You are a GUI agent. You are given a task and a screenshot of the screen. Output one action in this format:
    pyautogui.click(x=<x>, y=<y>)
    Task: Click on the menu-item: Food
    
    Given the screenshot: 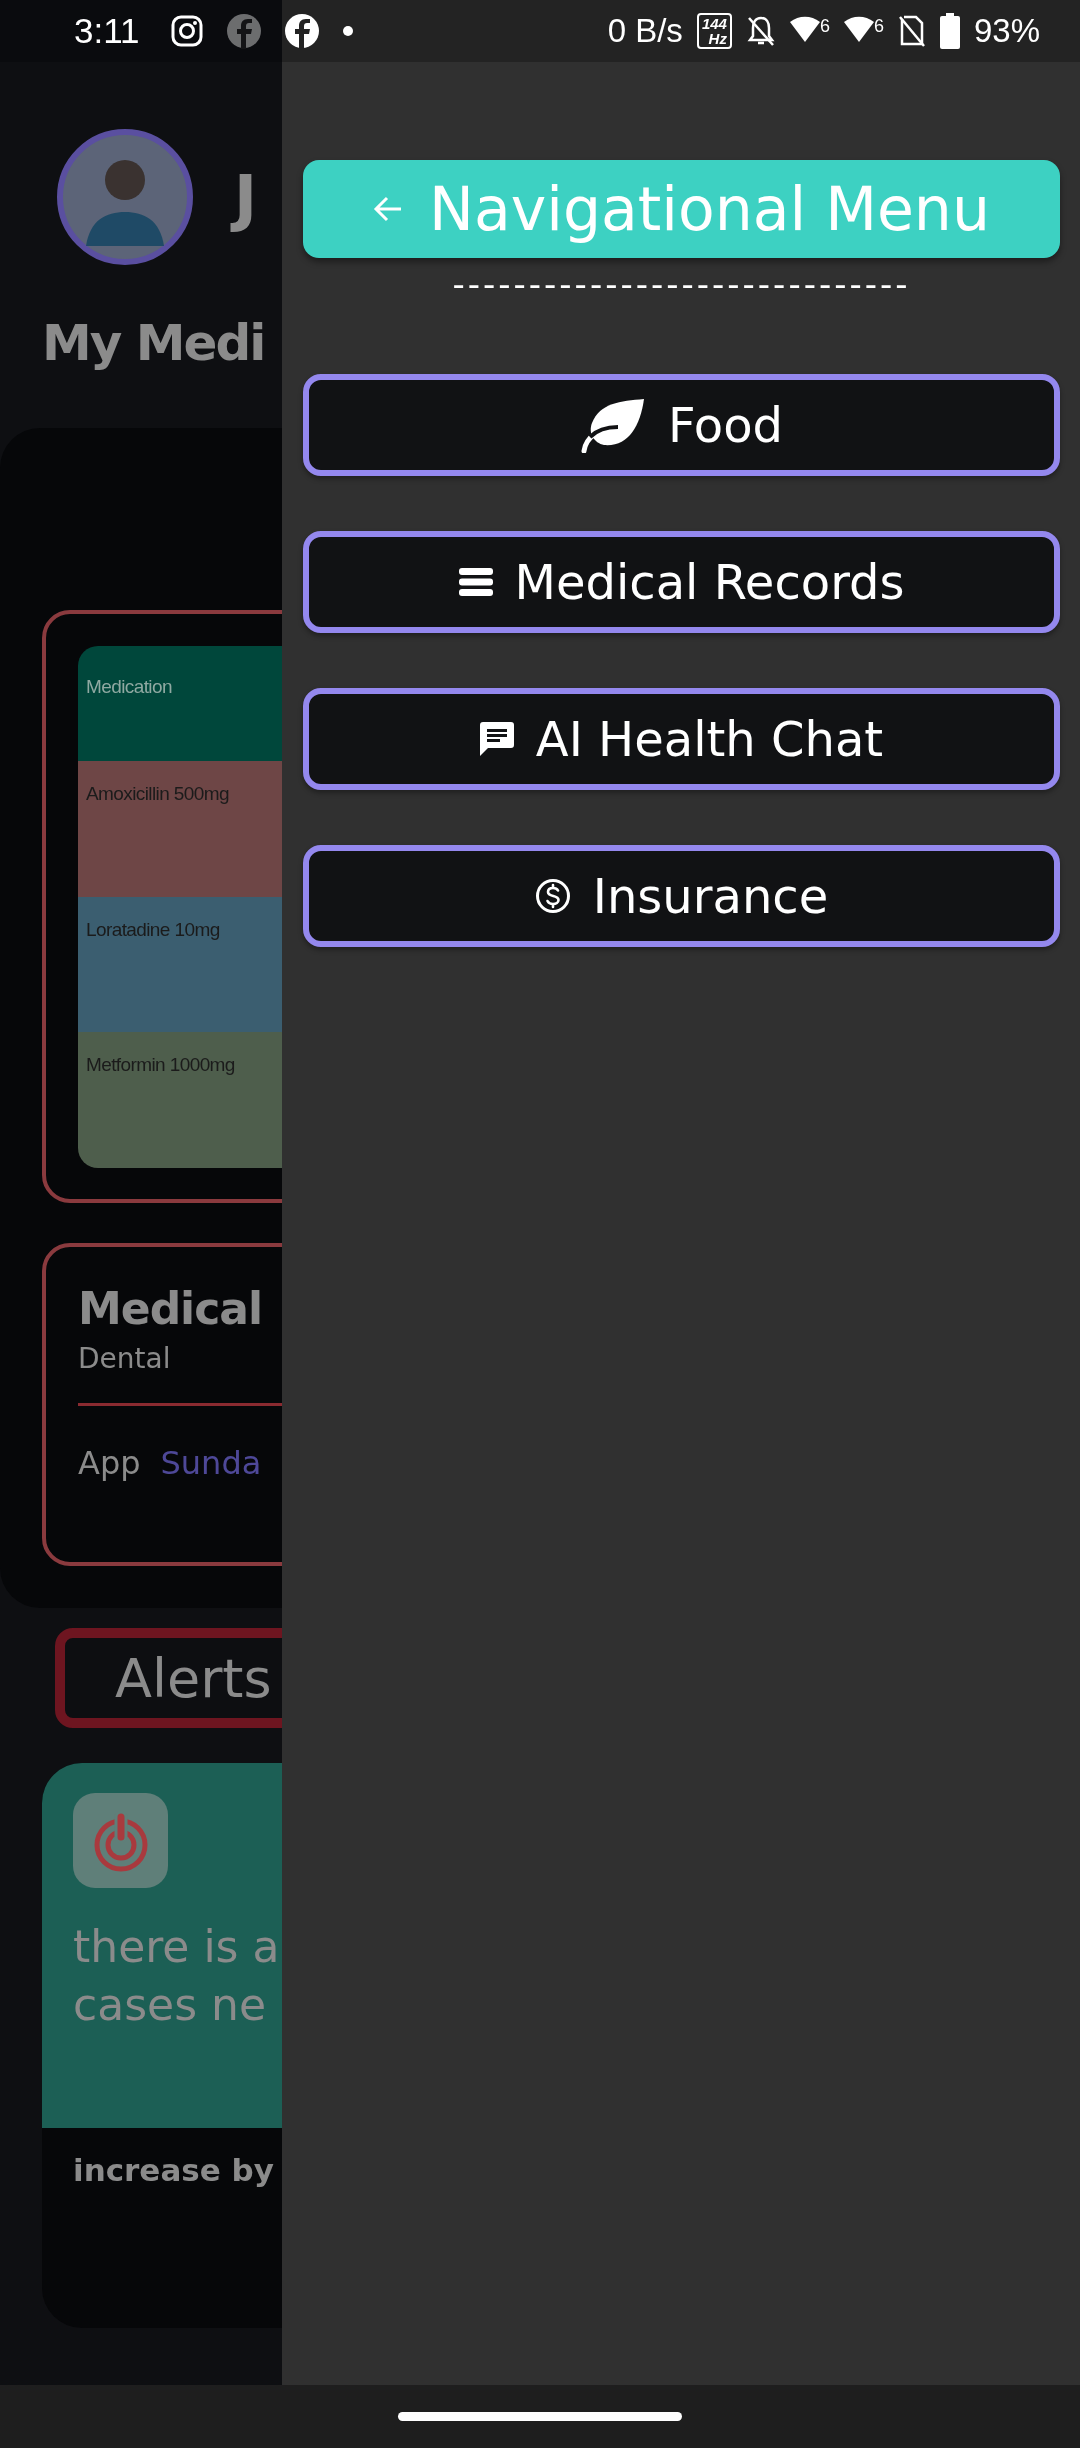 What is the action you would take?
    pyautogui.click(x=681, y=425)
    